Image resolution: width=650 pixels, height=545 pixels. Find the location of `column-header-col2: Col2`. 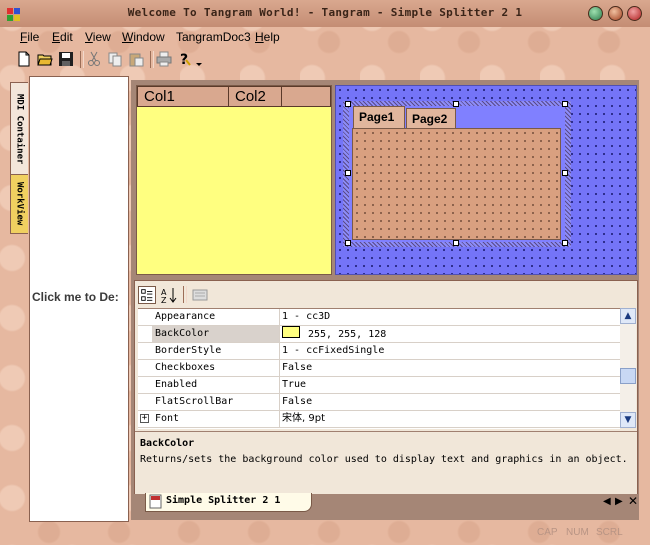

column-header-col2: Col2 is located at coordinates (255, 96).